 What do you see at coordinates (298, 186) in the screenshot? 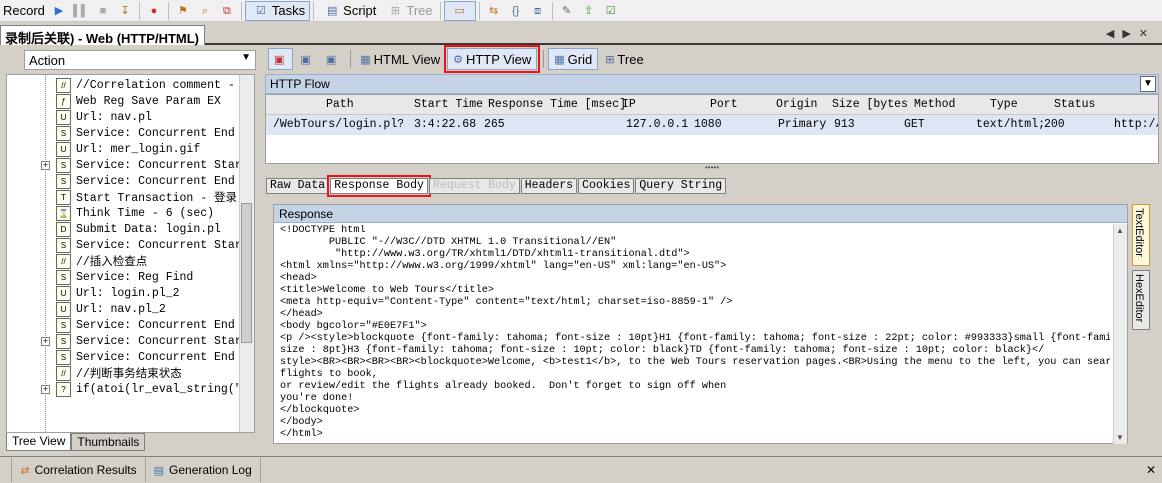
I see `tab-raw-data: Raw Data` at bounding box center [298, 186].